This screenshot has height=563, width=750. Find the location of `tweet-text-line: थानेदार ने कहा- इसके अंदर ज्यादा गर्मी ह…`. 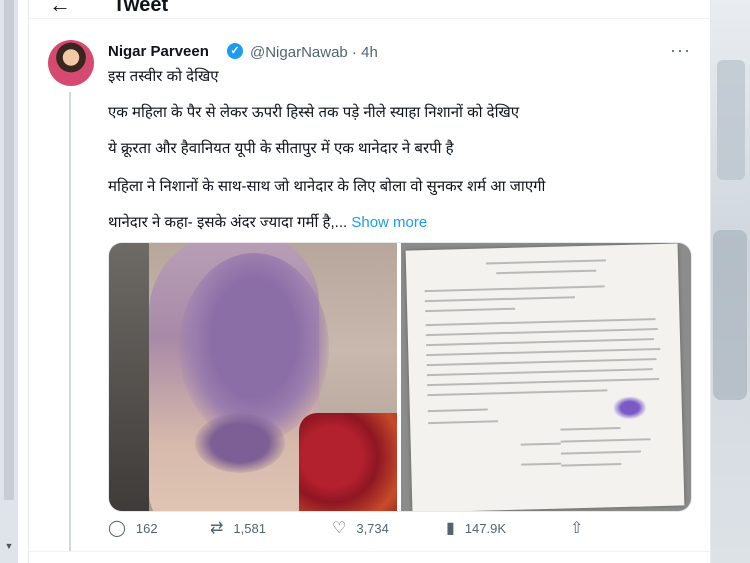

tweet-text-line: थानेदार ने कहा- इसके अंदर ज्यादा गर्मी ह… is located at coordinates (228, 222).